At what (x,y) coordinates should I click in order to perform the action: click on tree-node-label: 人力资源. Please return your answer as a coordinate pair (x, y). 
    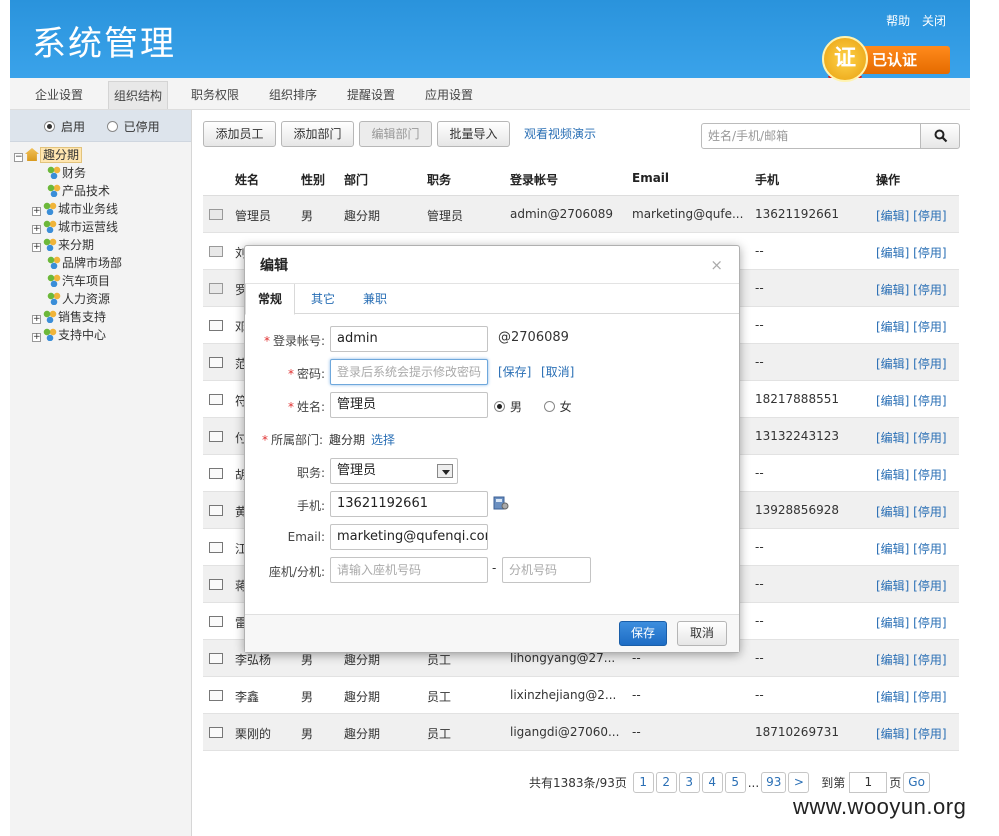
    Looking at the image, I should click on (86, 299).